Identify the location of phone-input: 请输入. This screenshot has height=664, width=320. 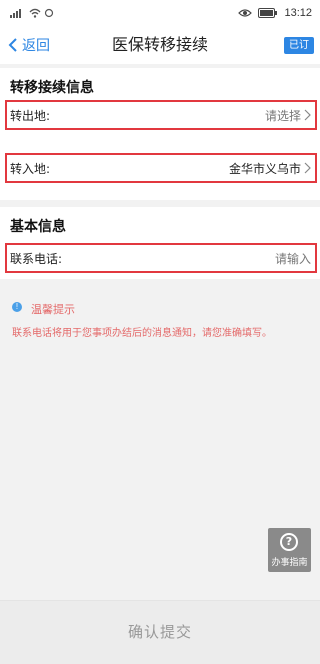
(293, 258).